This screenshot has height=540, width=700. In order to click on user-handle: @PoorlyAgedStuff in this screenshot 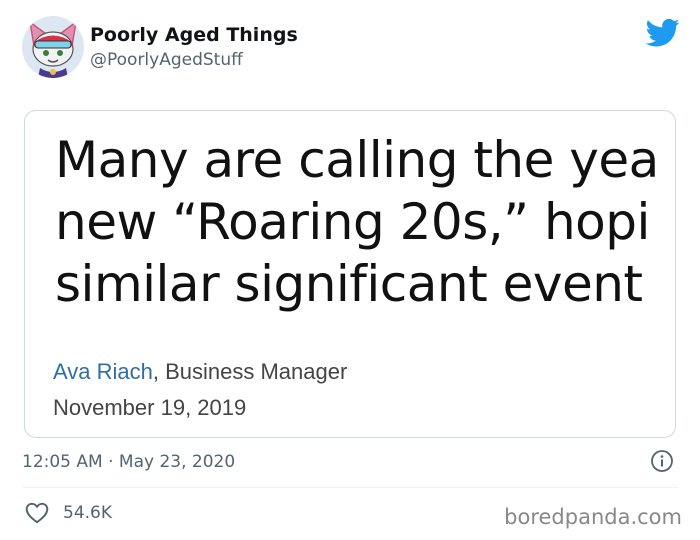, I will do `click(194, 60)`.